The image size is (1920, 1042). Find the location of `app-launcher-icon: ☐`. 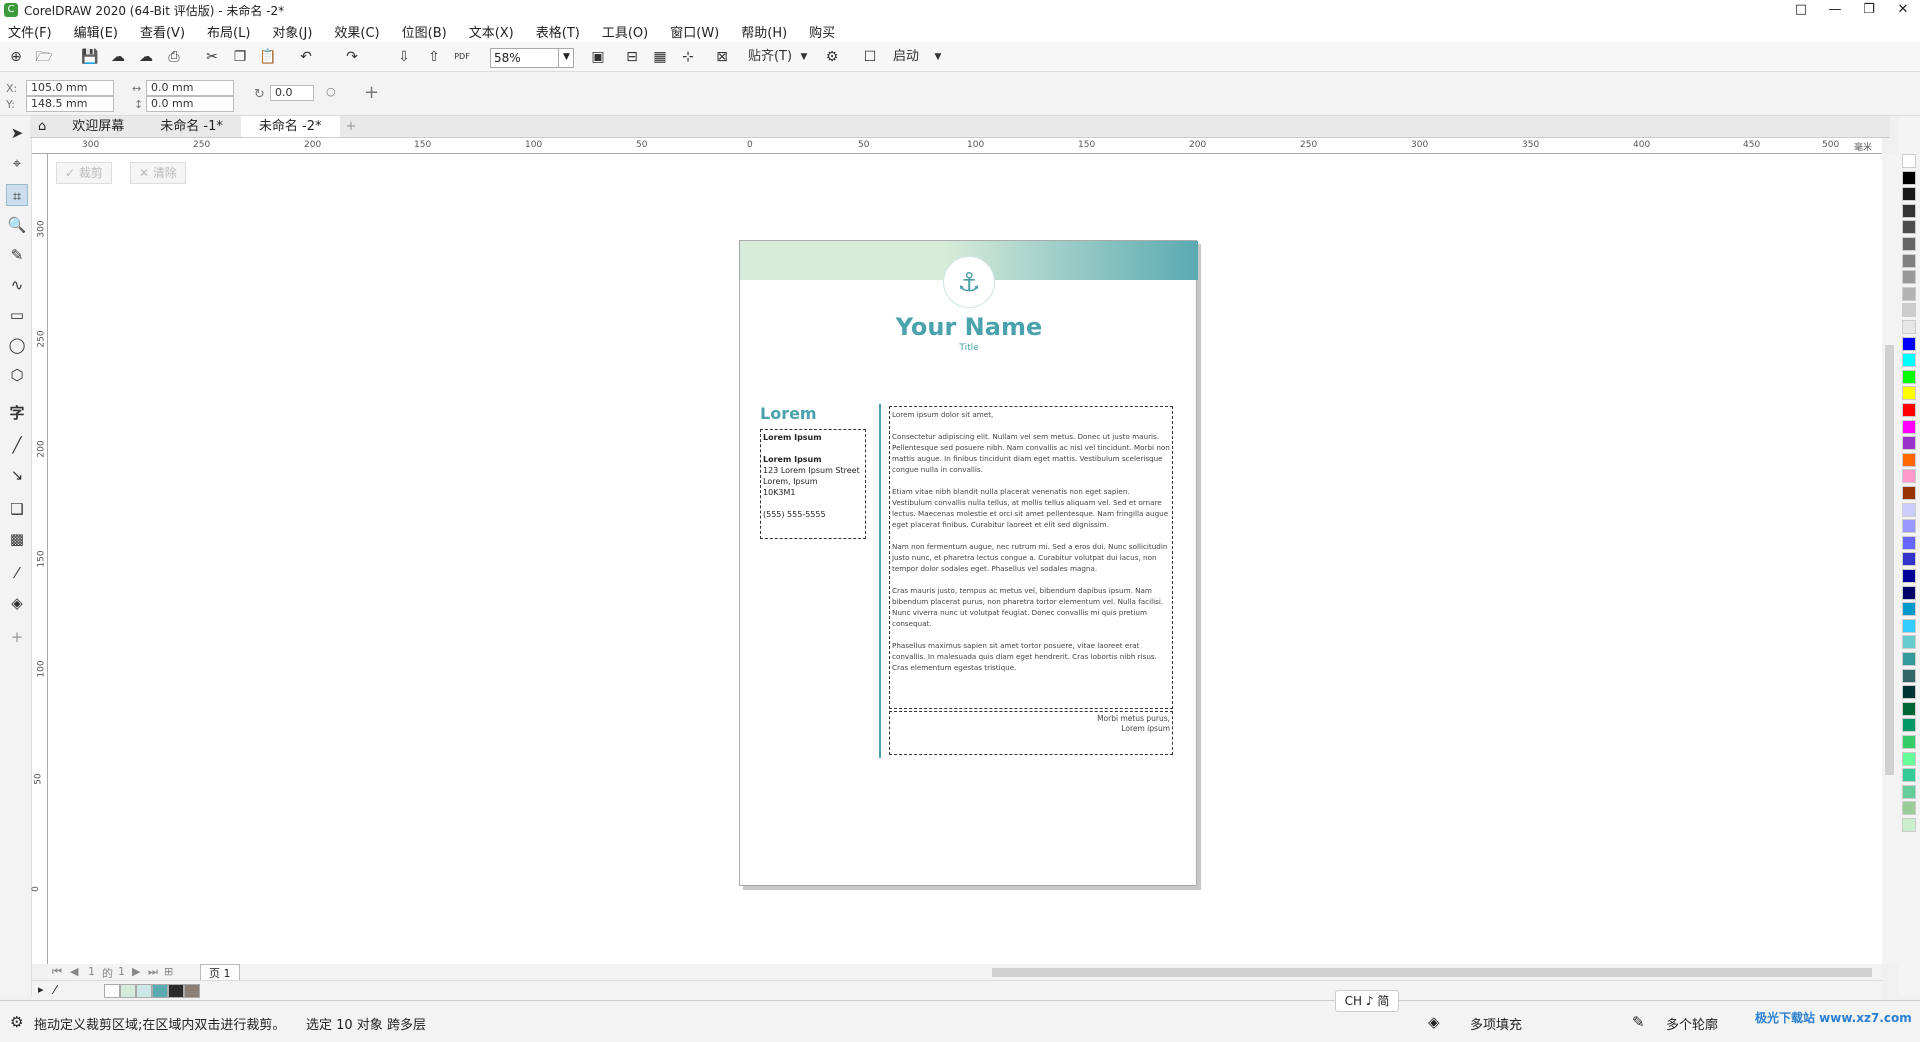

app-launcher-icon: ☐ is located at coordinates (870, 57).